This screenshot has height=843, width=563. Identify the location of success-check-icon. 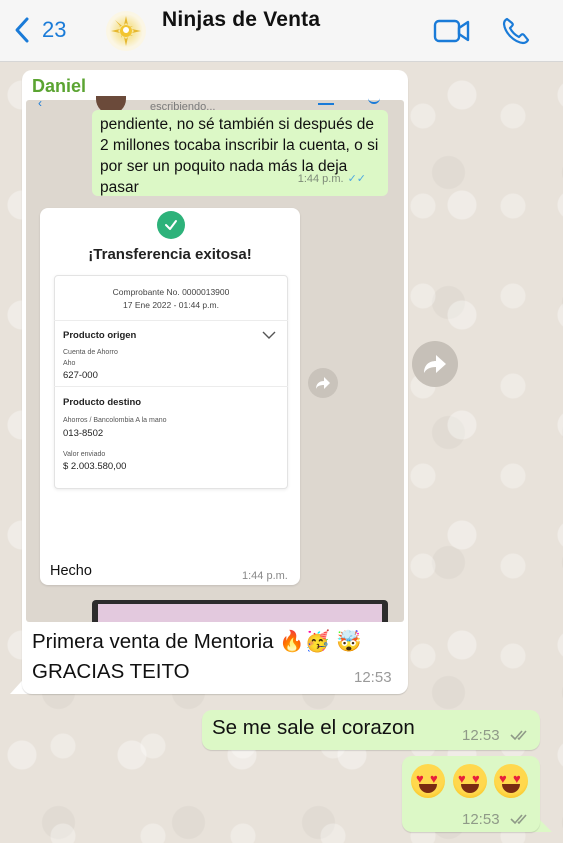
(171, 225).